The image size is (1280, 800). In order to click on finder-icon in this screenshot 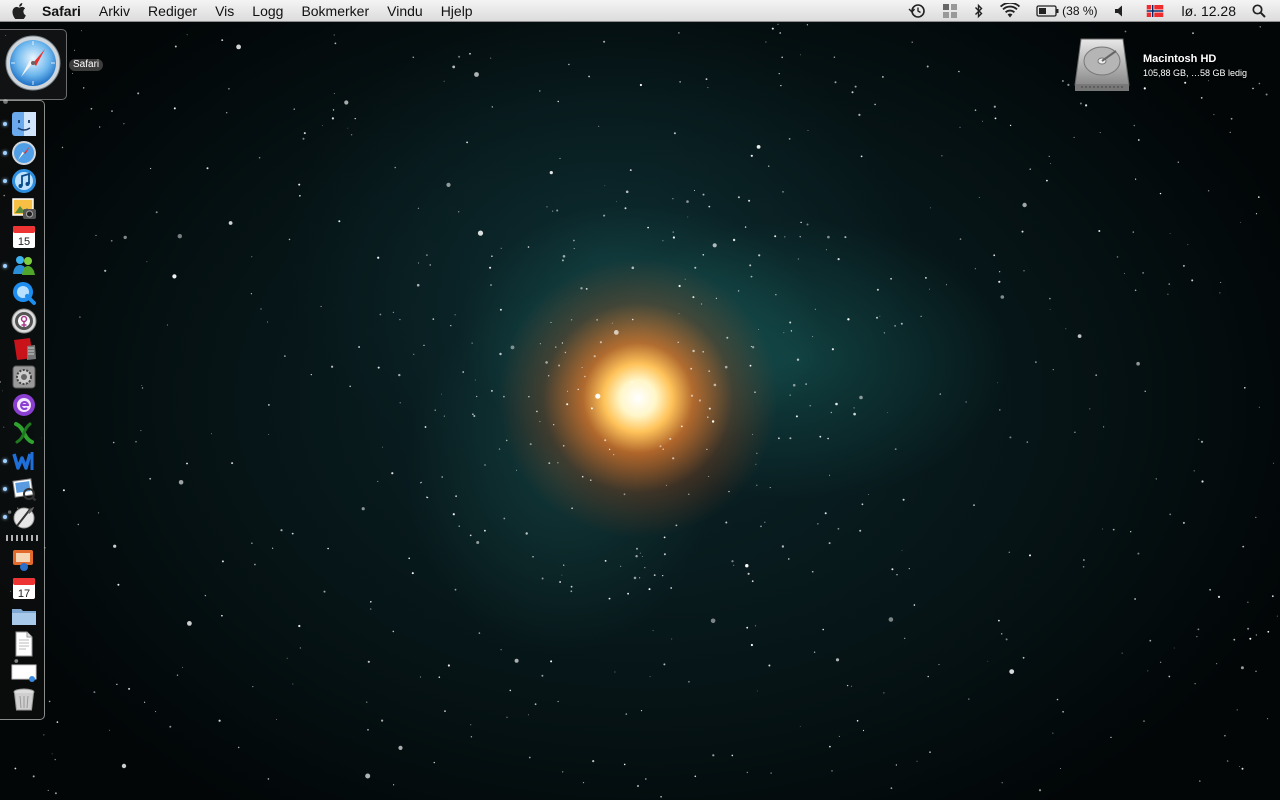, I will do `click(24, 124)`.